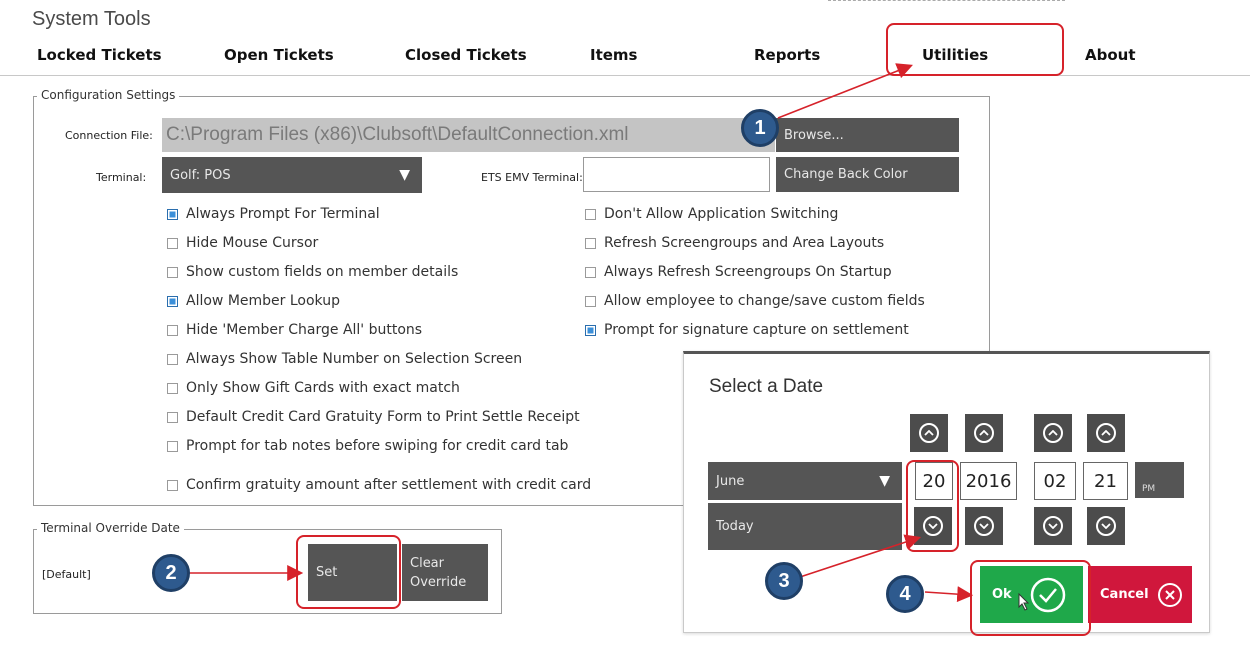 This screenshot has height=658, width=1250. What do you see at coordinates (171, 573) in the screenshot?
I see `callout-badge-2: 2` at bounding box center [171, 573].